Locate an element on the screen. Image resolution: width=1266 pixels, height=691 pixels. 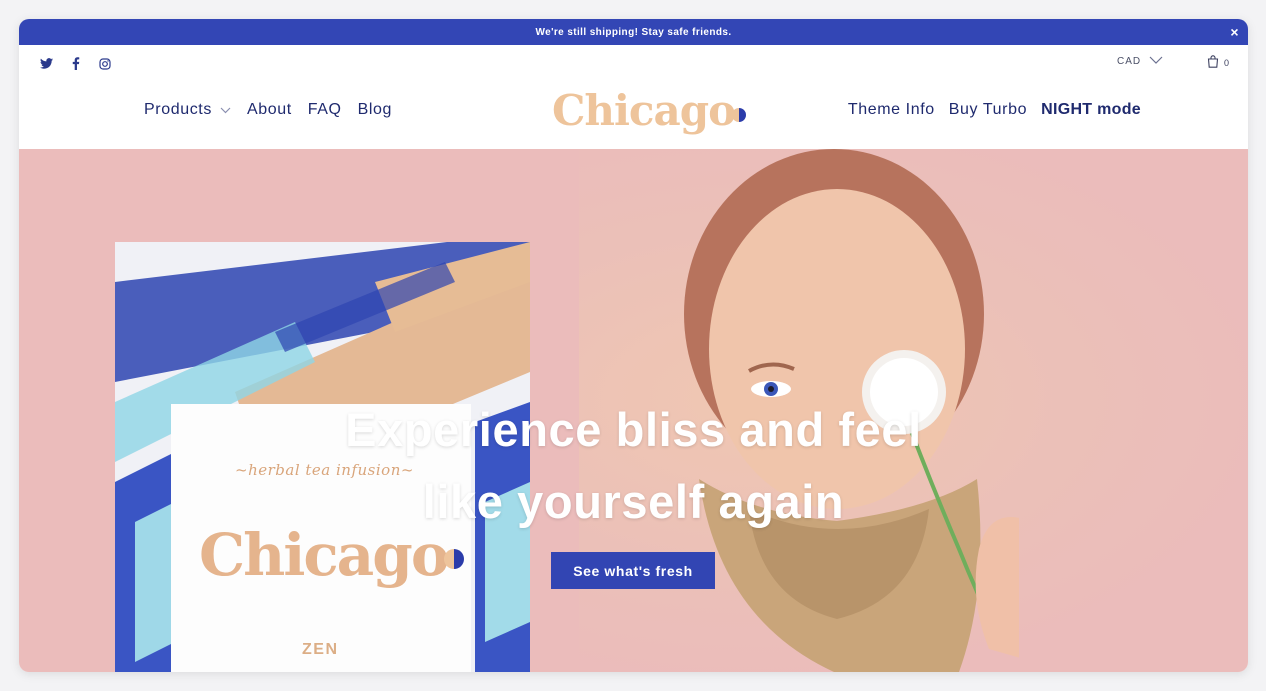
site-logo: Chicago is located at coordinates (649, 111).